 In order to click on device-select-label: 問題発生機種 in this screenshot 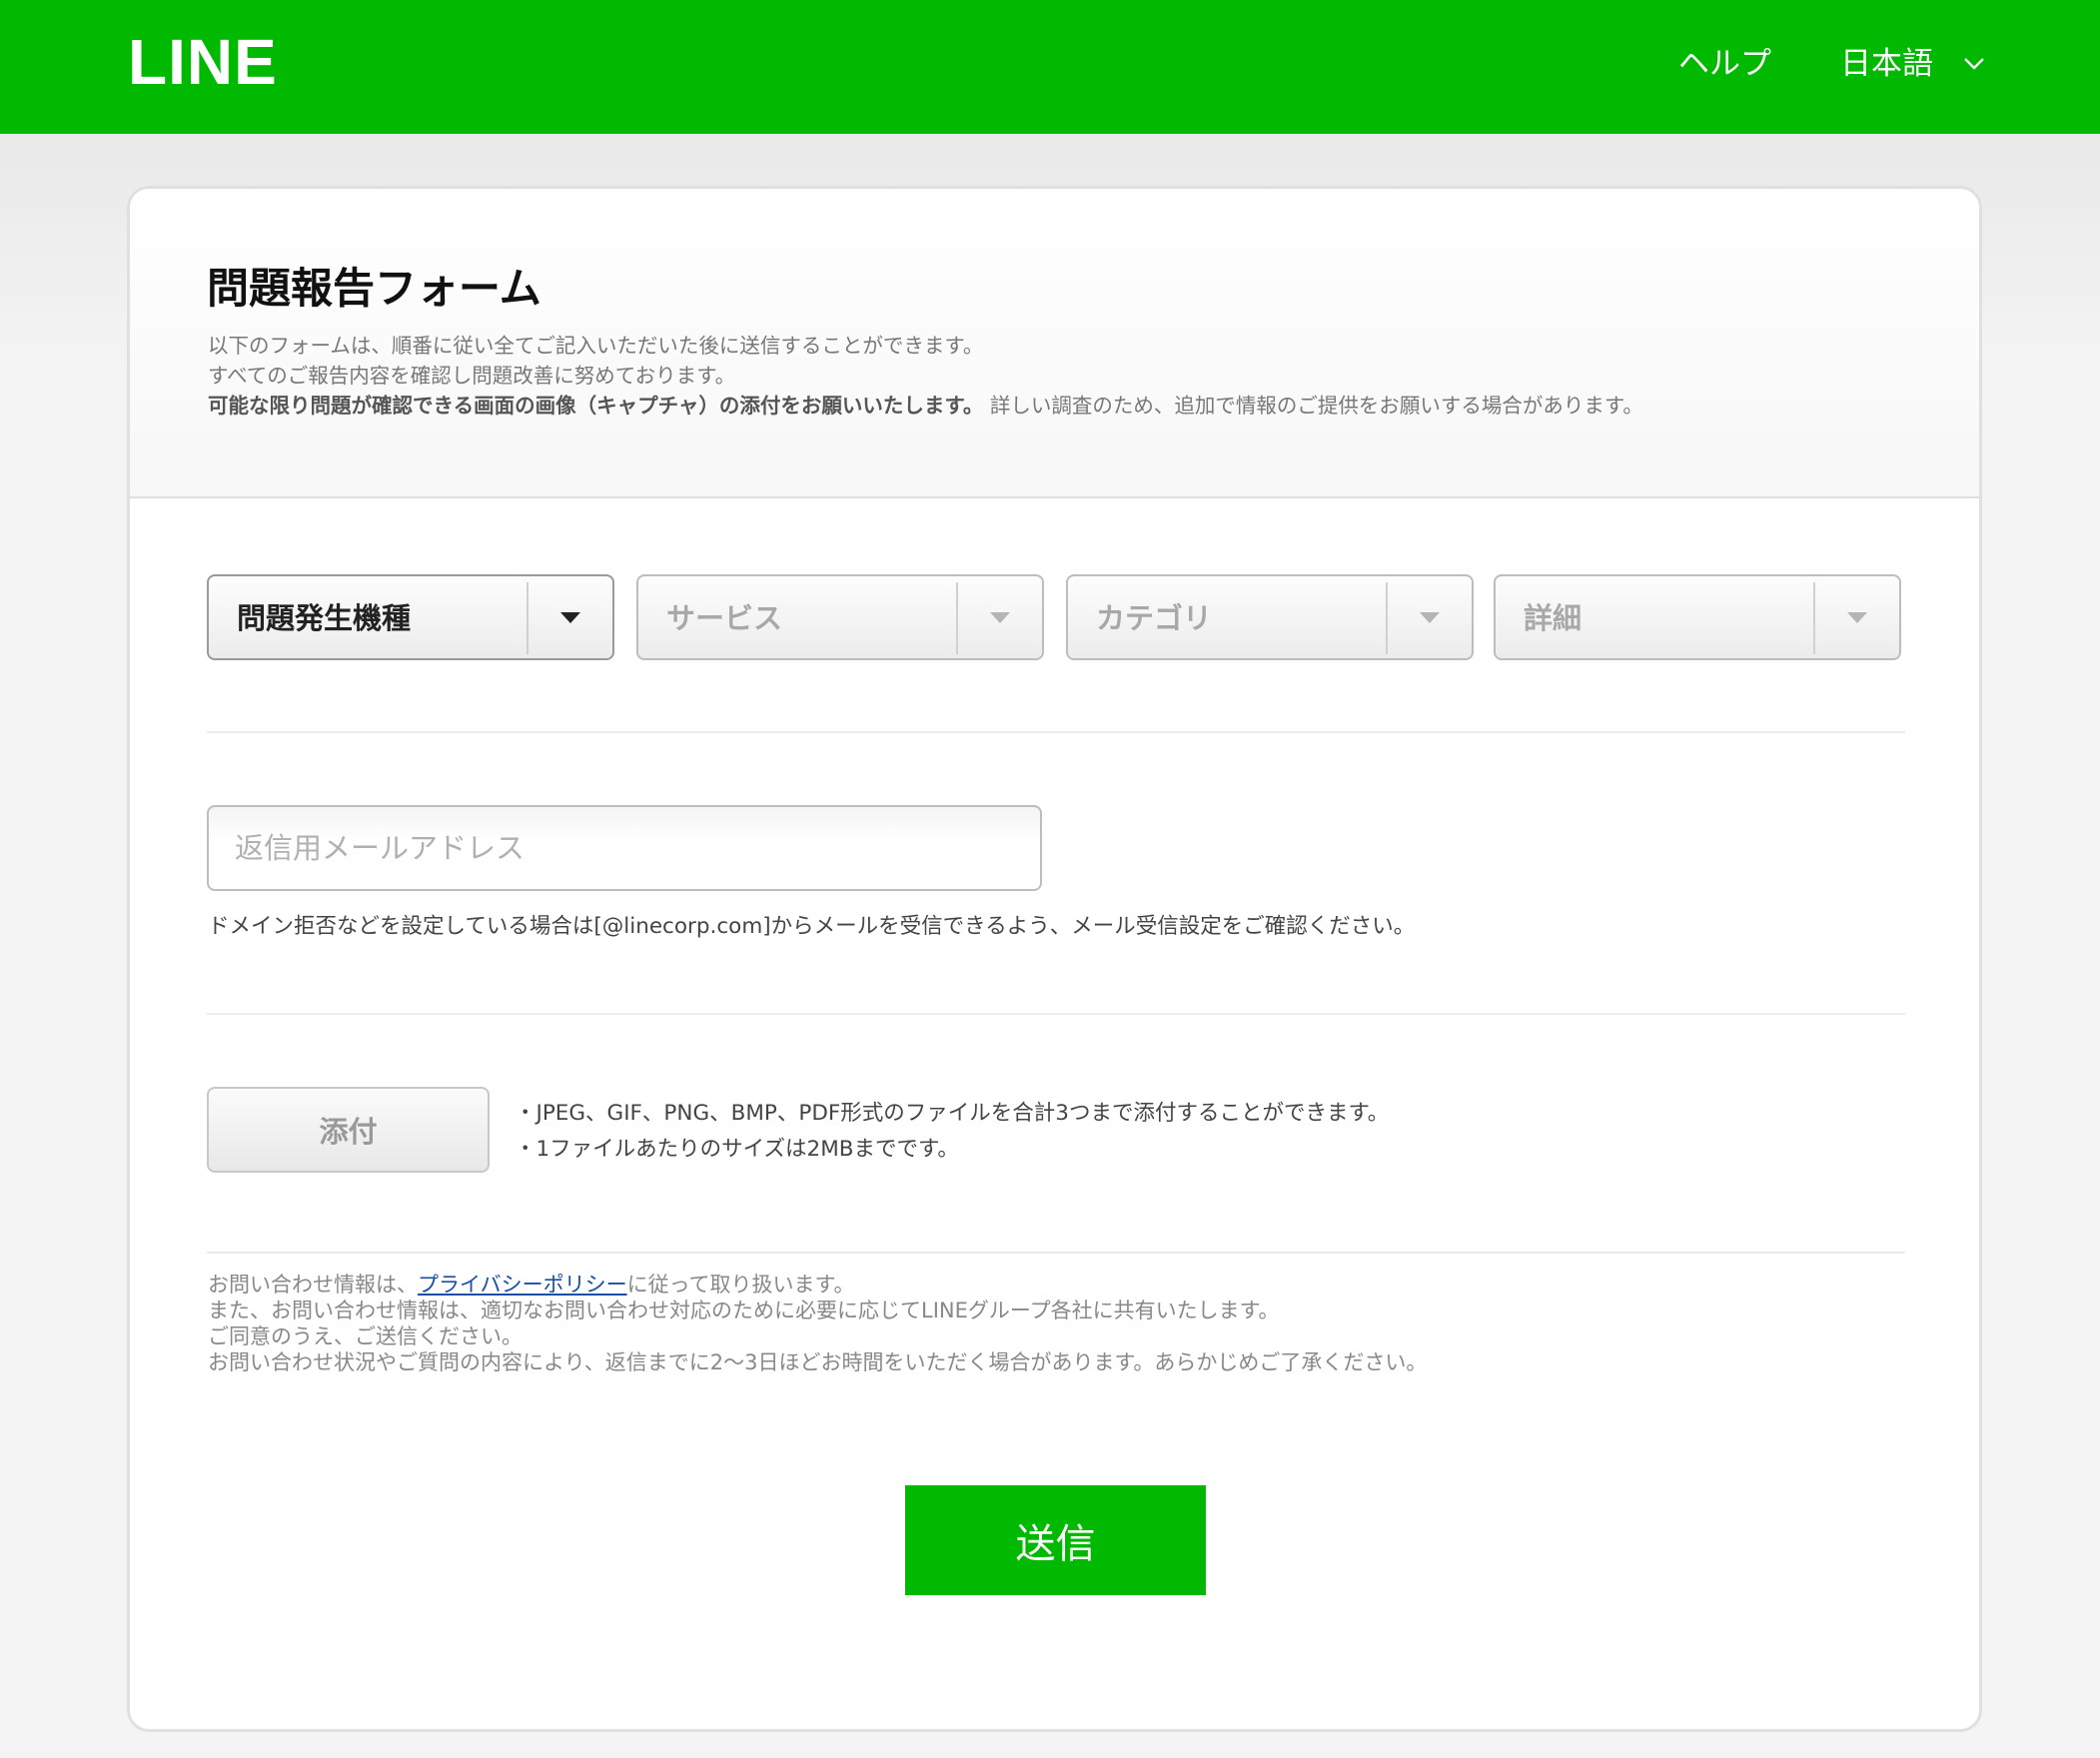, I will do `click(324, 618)`.